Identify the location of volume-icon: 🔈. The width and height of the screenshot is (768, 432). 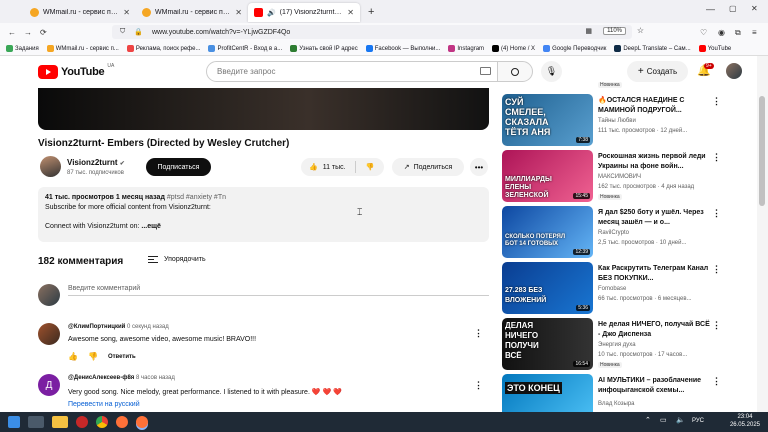
(680, 420).